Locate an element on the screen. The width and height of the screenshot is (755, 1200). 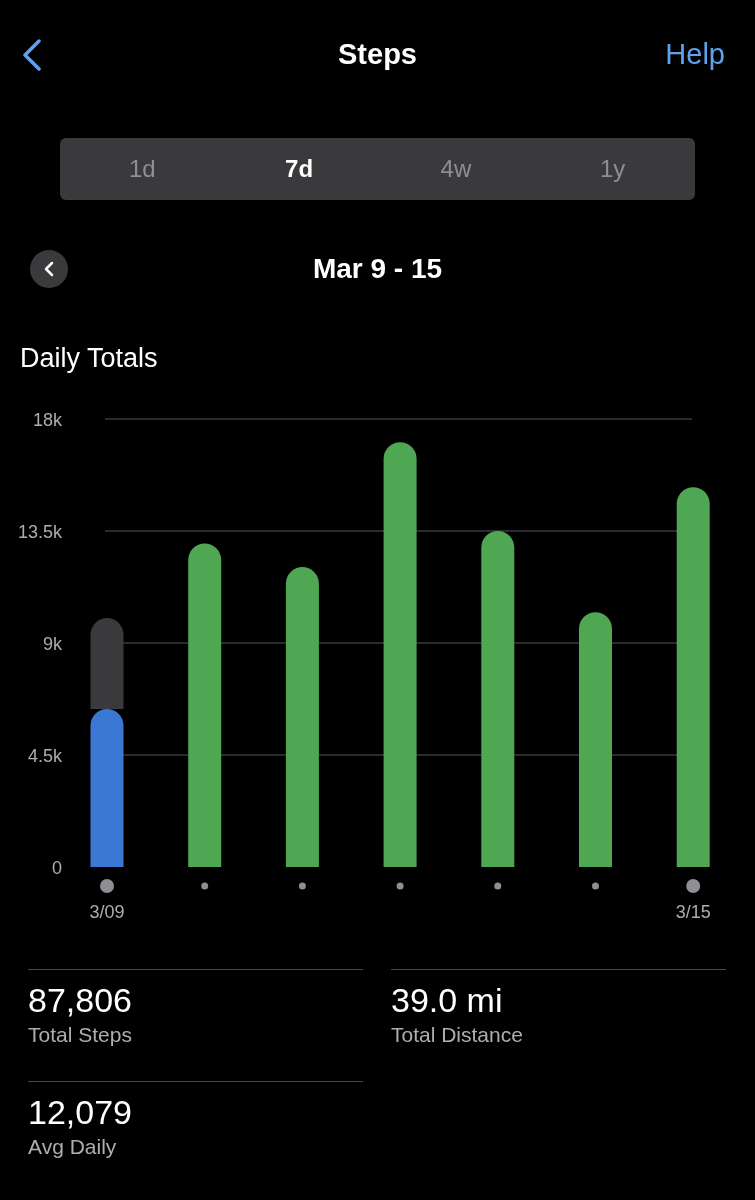
back-button is located at coordinates (32, 55).